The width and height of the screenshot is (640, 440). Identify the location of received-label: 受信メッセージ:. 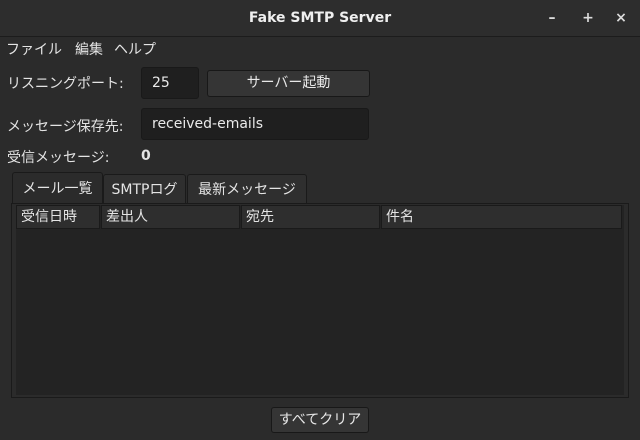
(58, 158).